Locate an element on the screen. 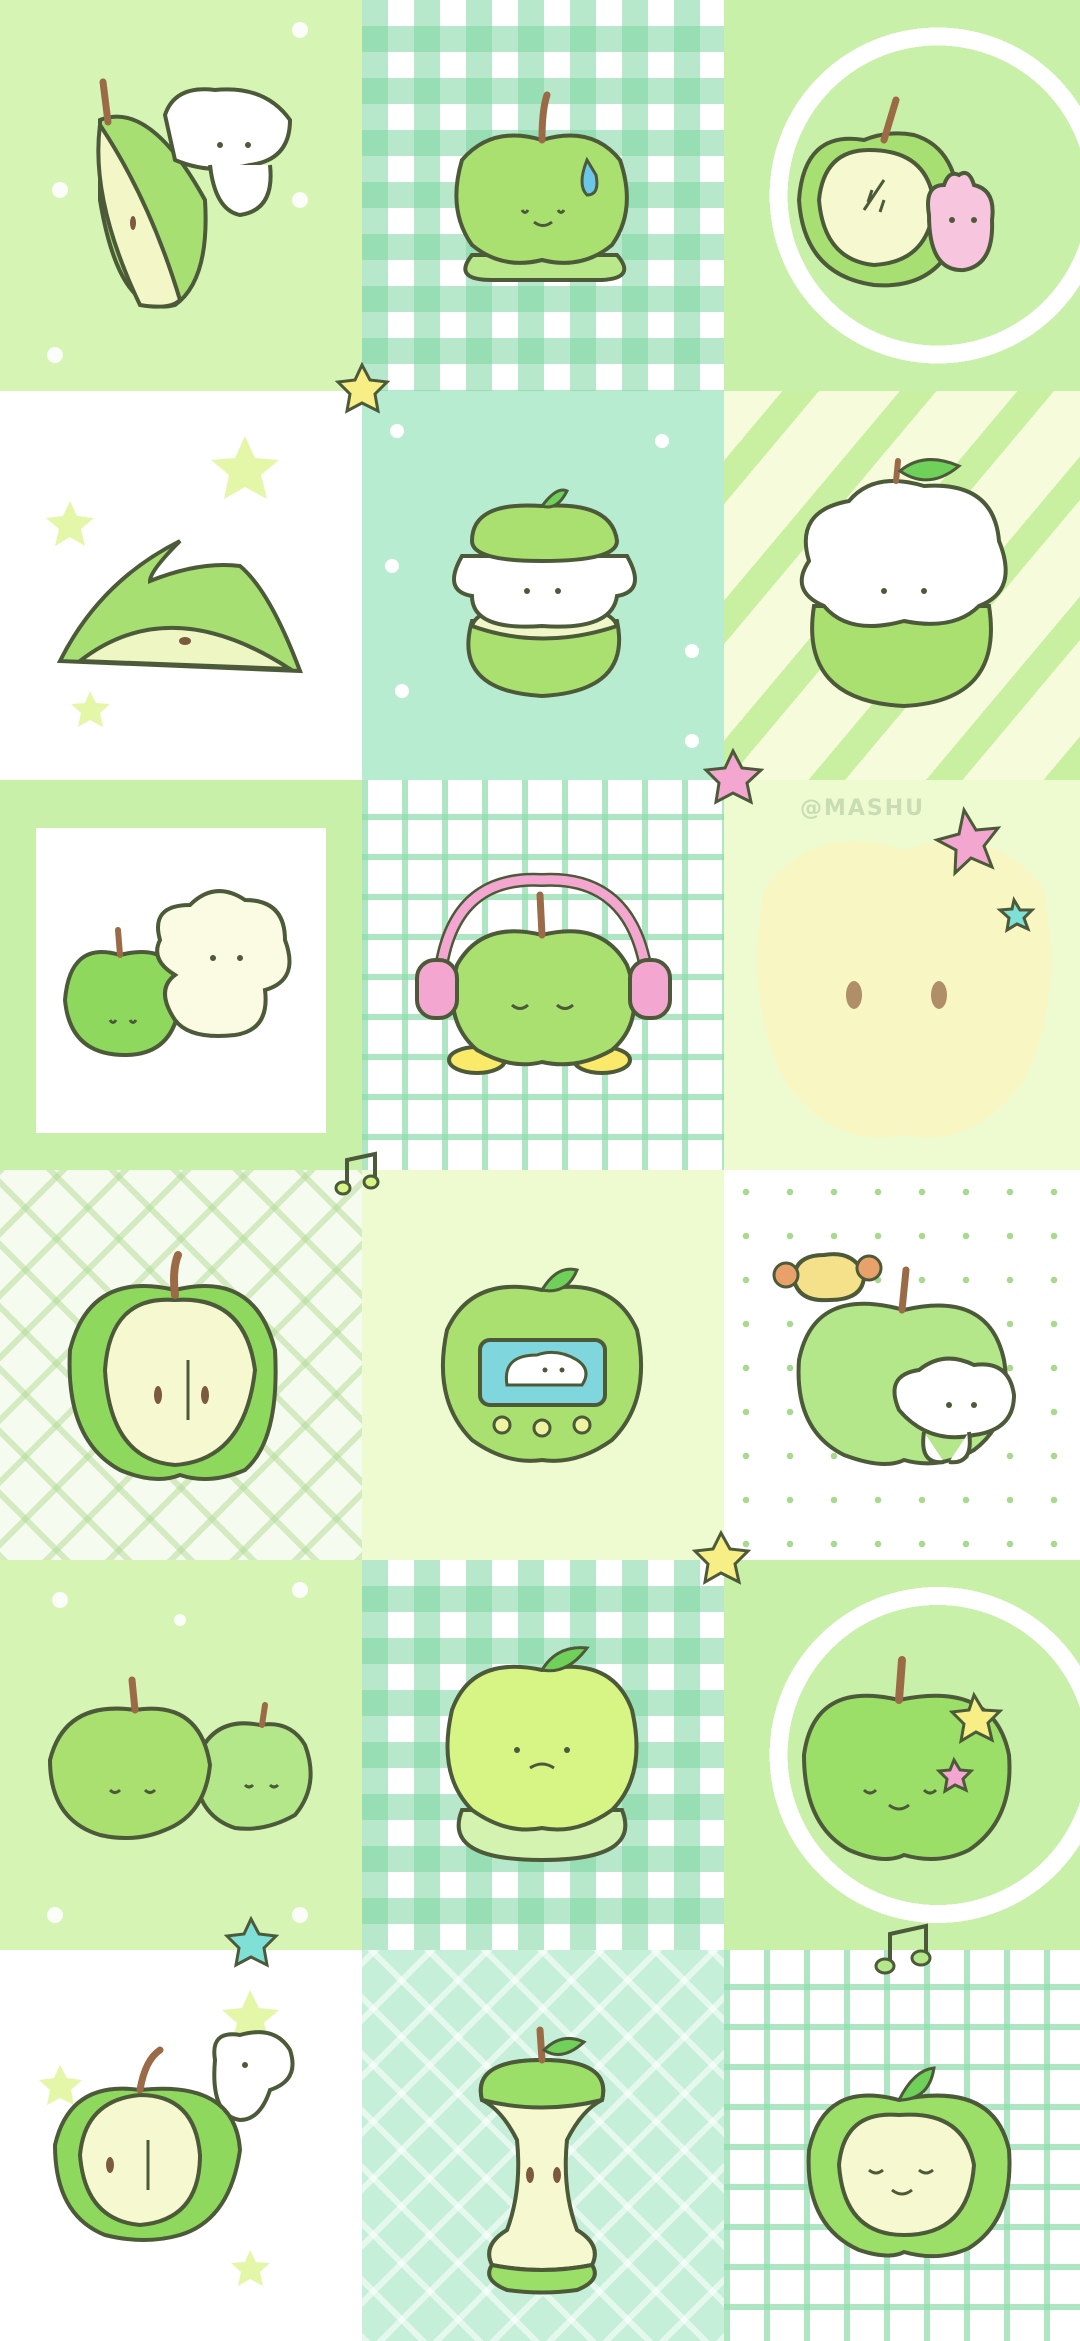  apple-pink-bunny-art is located at coordinates (895, 192).